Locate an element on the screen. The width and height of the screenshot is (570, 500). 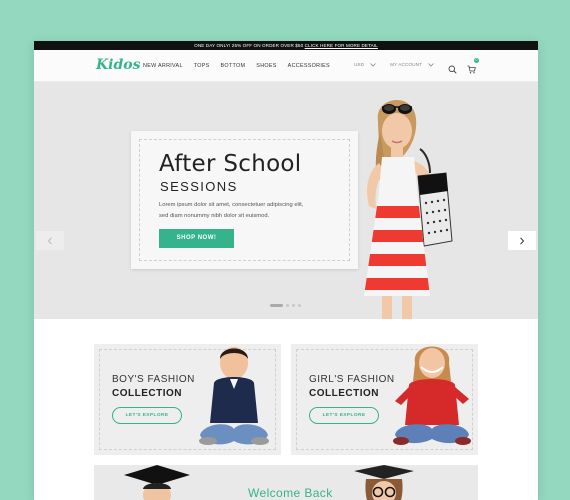
cart-count-badge: 0 is located at coordinates (476, 60).